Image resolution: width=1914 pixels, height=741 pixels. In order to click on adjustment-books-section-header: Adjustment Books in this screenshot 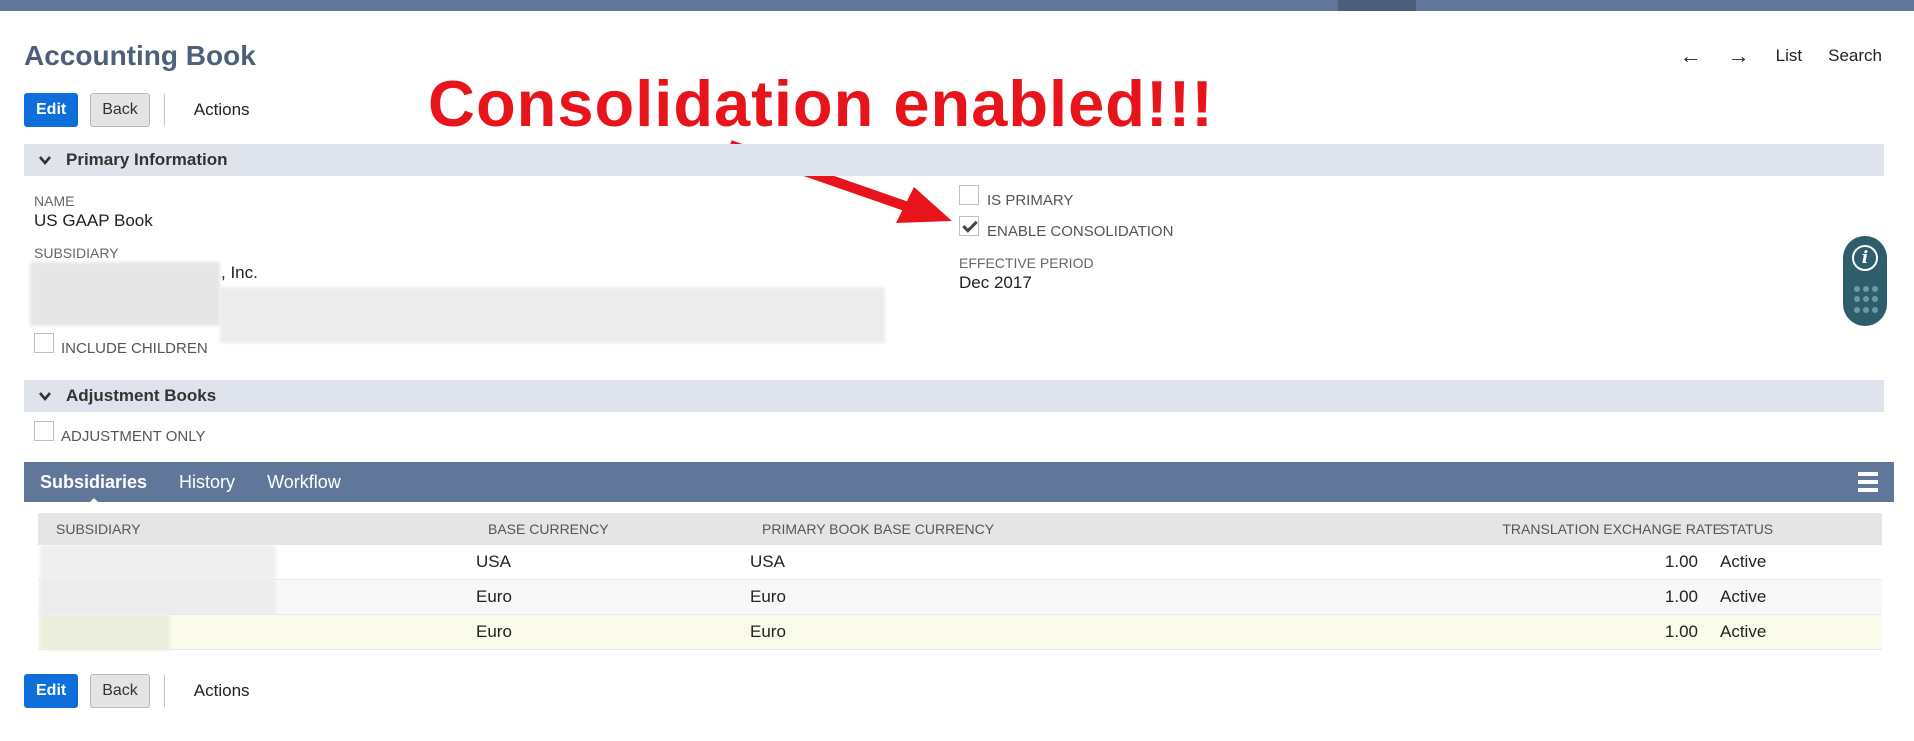, I will do `click(954, 396)`.